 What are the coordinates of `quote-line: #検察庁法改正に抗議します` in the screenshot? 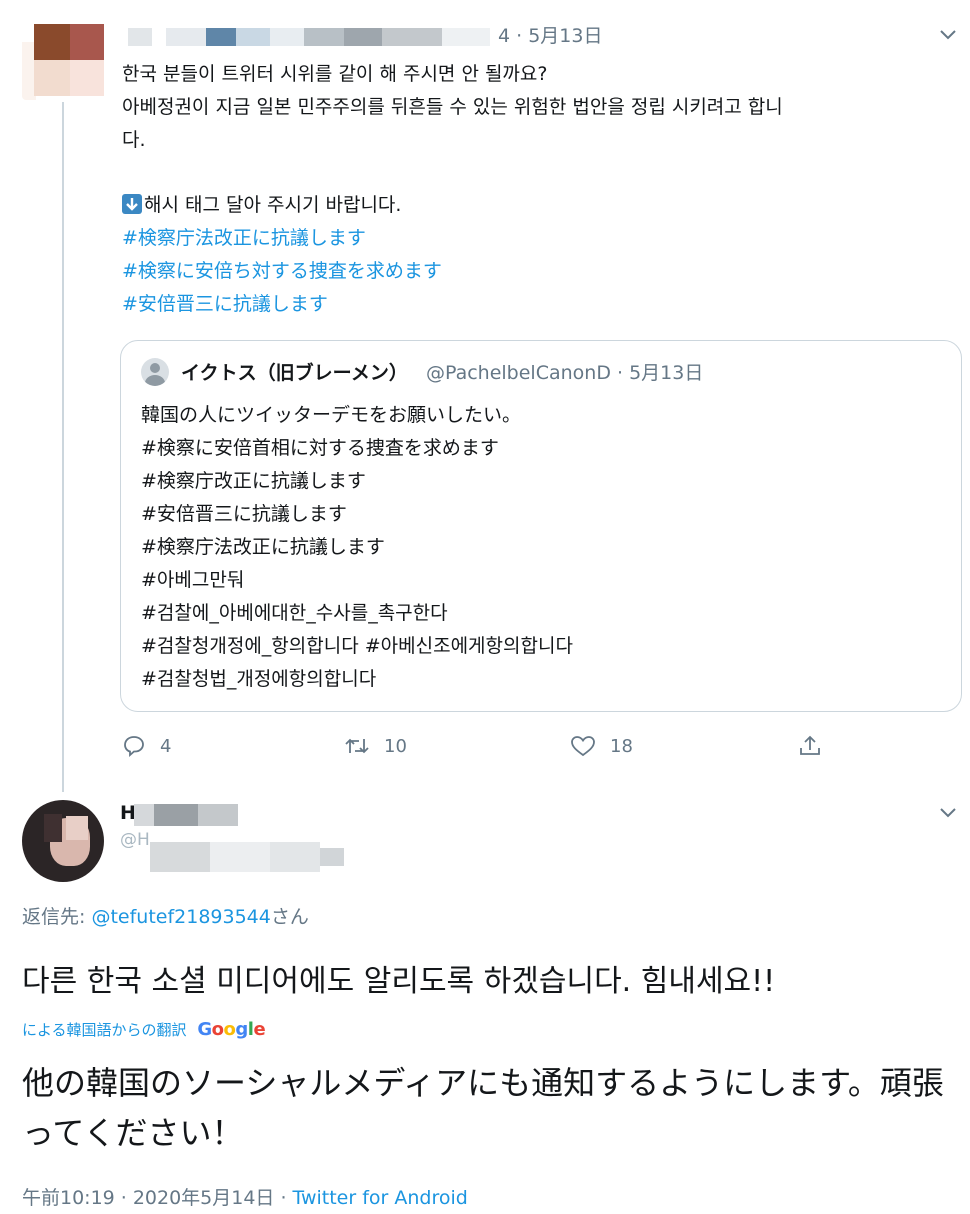 It's located at (263, 547).